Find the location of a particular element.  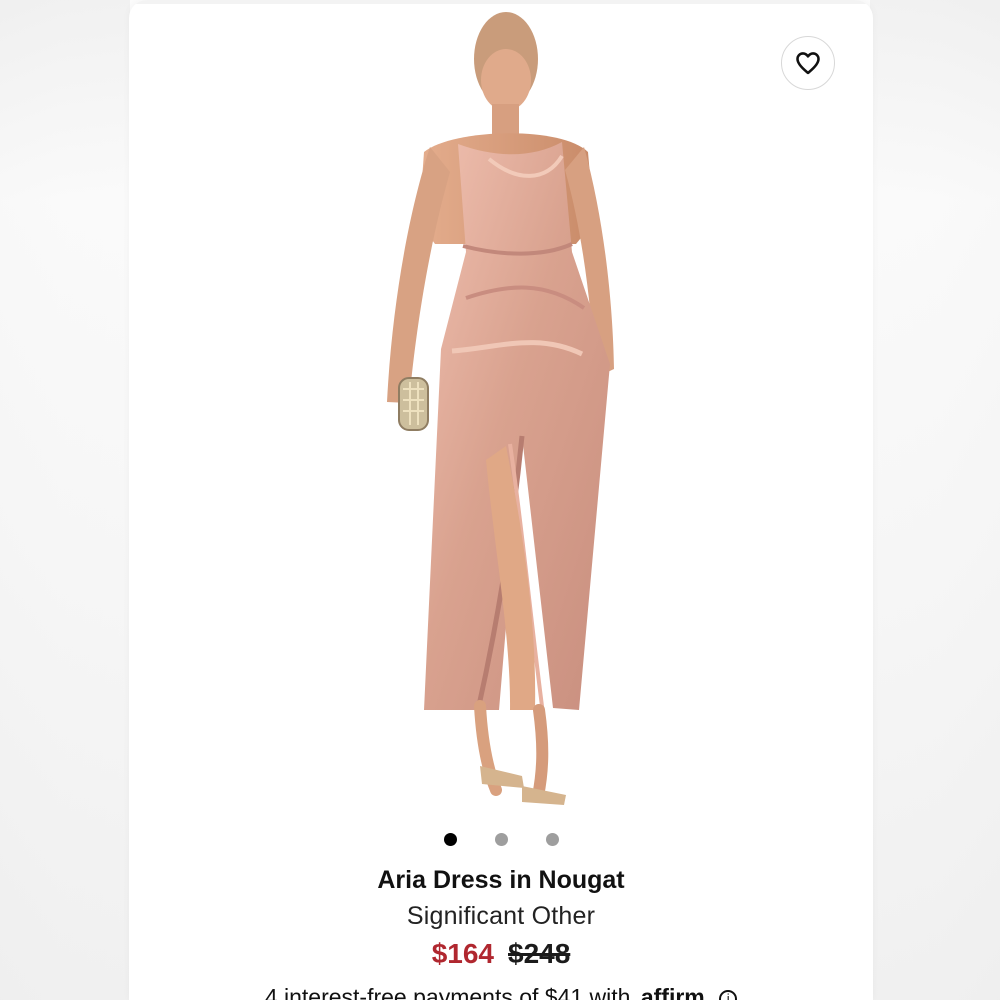

heart-outline-icon is located at coordinates (808, 63).